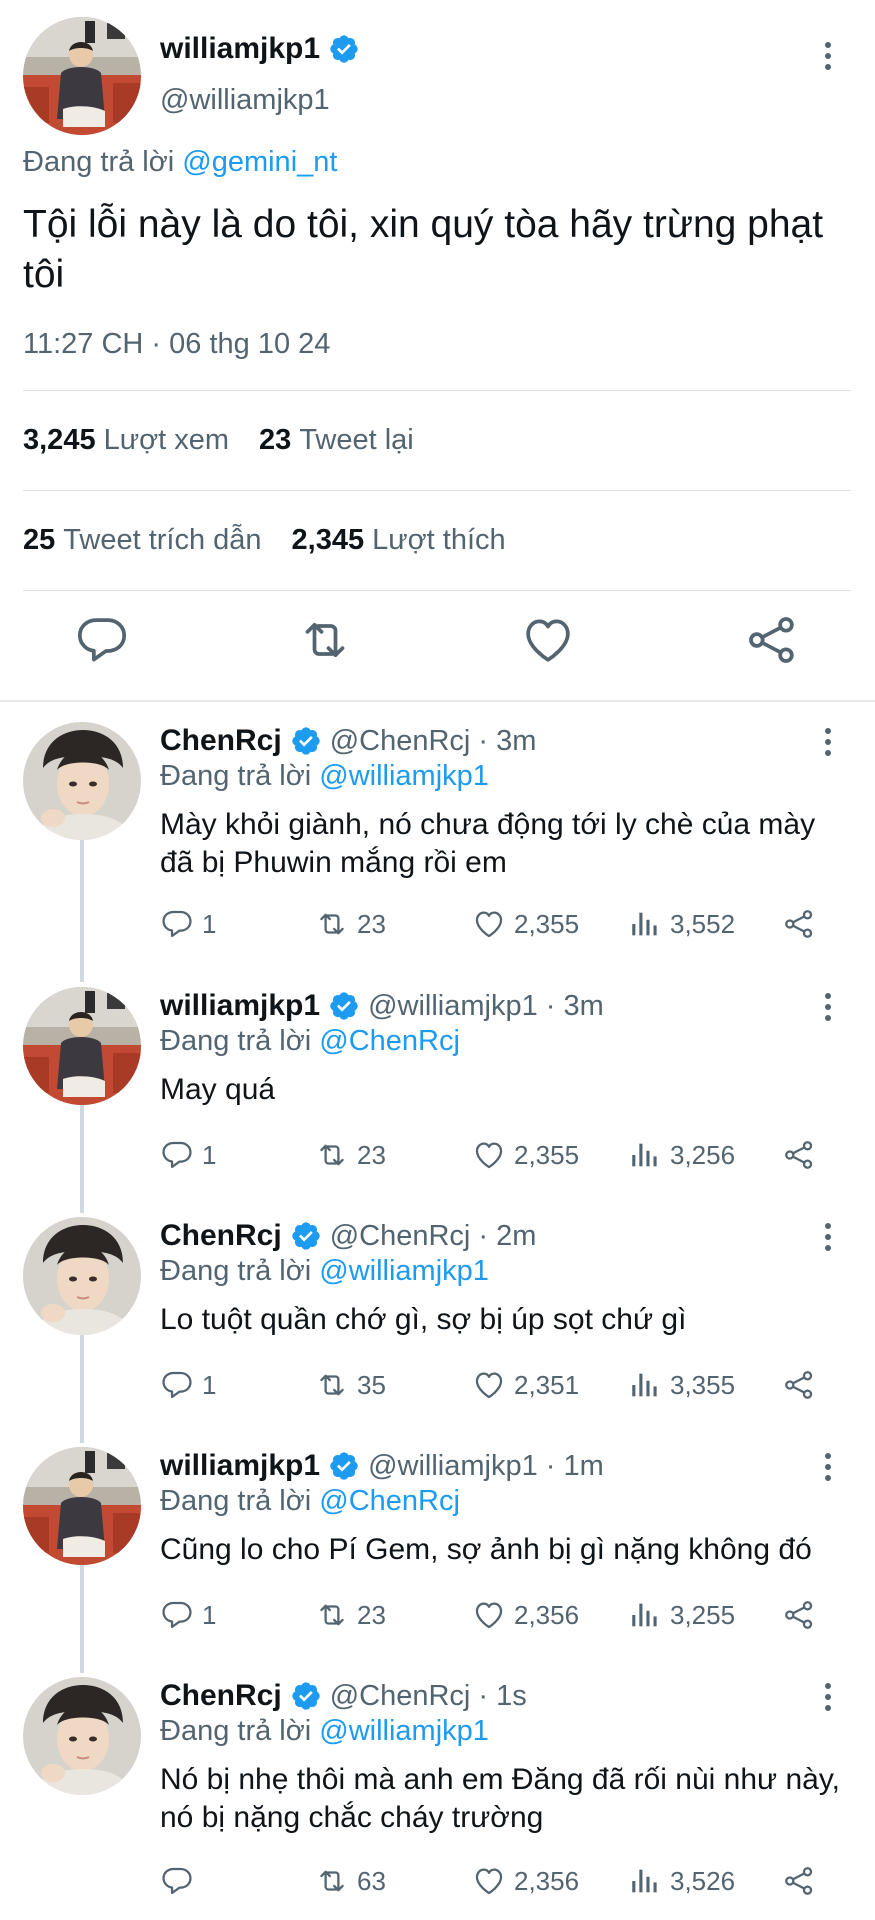 This screenshot has height=1920, width=875. What do you see at coordinates (703, 923) in the screenshot?
I see `views-count: 3,552` at bounding box center [703, 923].